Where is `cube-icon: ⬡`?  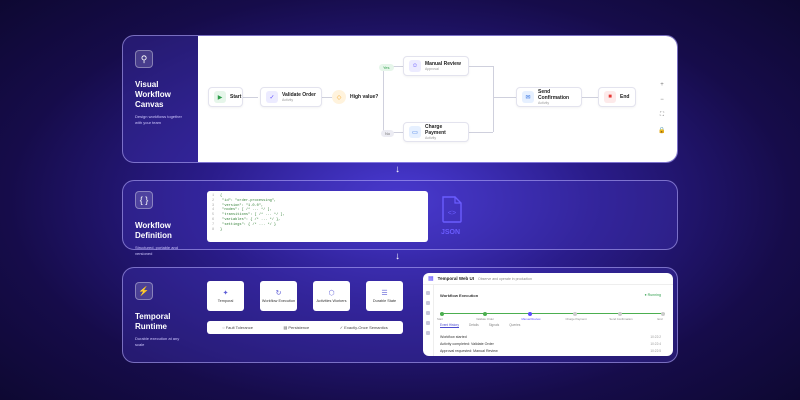 cube-icon: ⬡ is located at coordinates (331, 293).